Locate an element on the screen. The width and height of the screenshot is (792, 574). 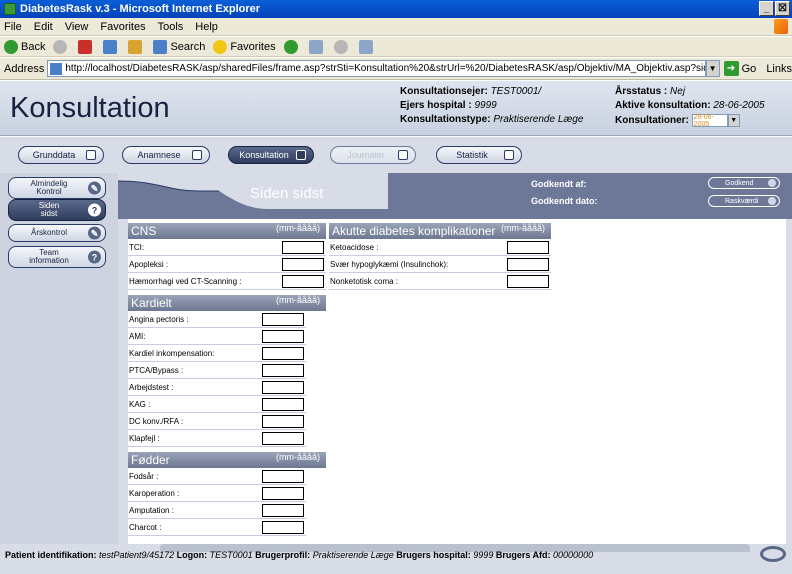
fodsar-date-input is located at coordinates (283, 476).